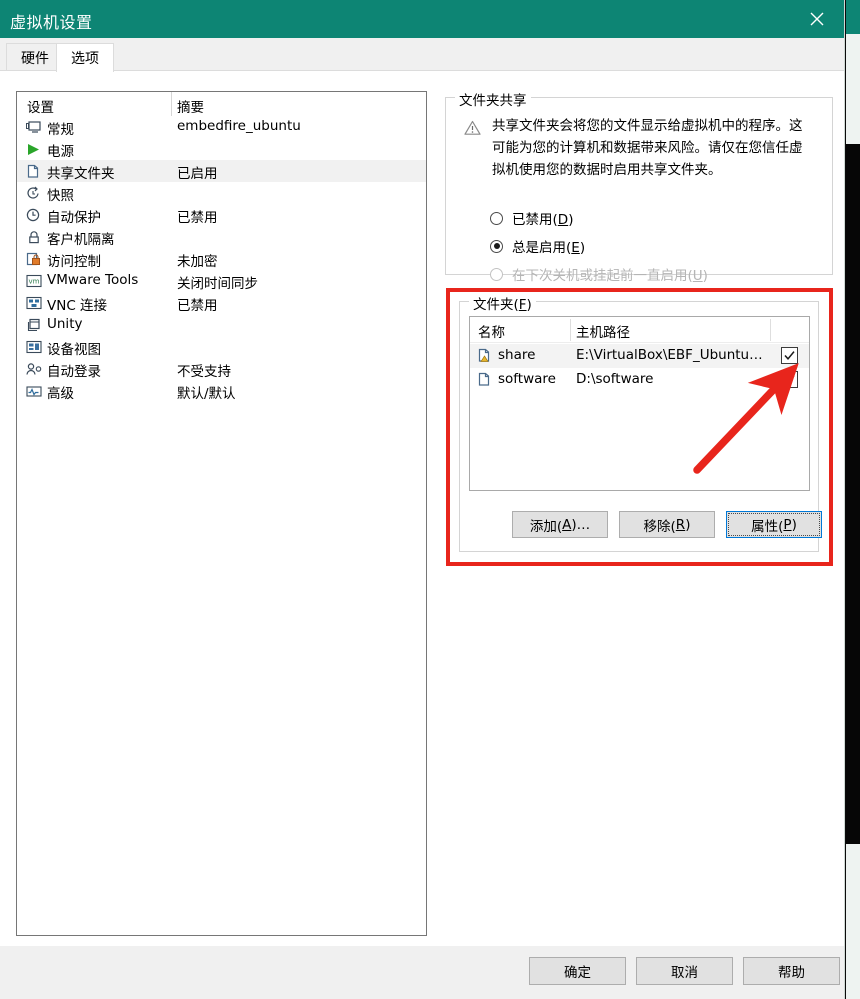  What do you see at coordinates (527, 379) in the screenshot?
I see `folder-name: software` at bounding box center [527, 379].